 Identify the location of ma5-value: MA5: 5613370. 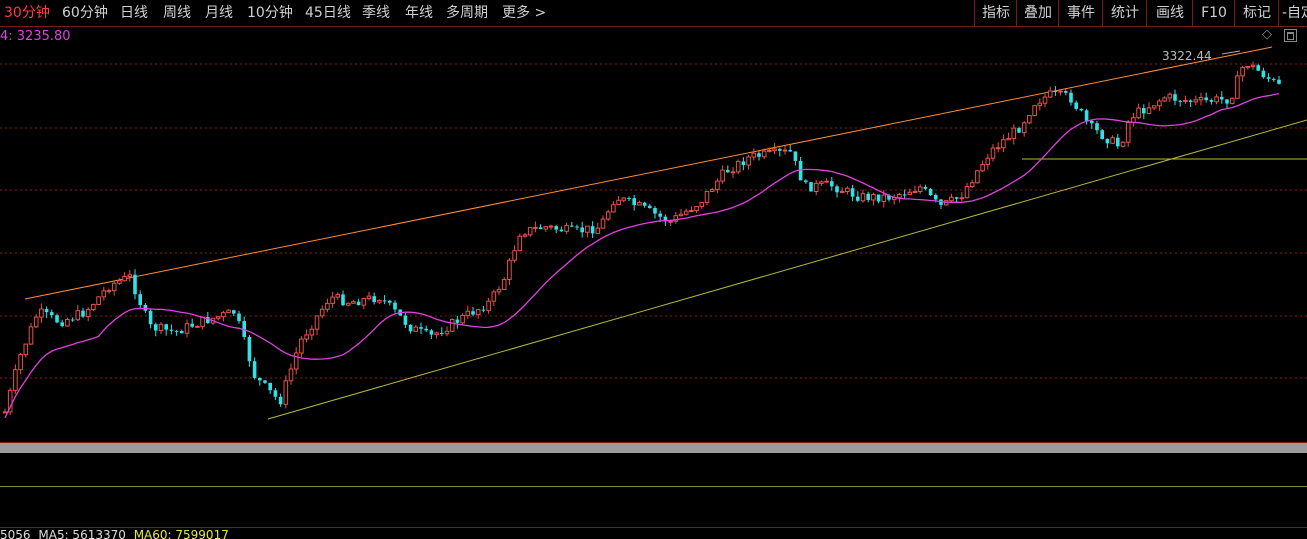
(82, 534).